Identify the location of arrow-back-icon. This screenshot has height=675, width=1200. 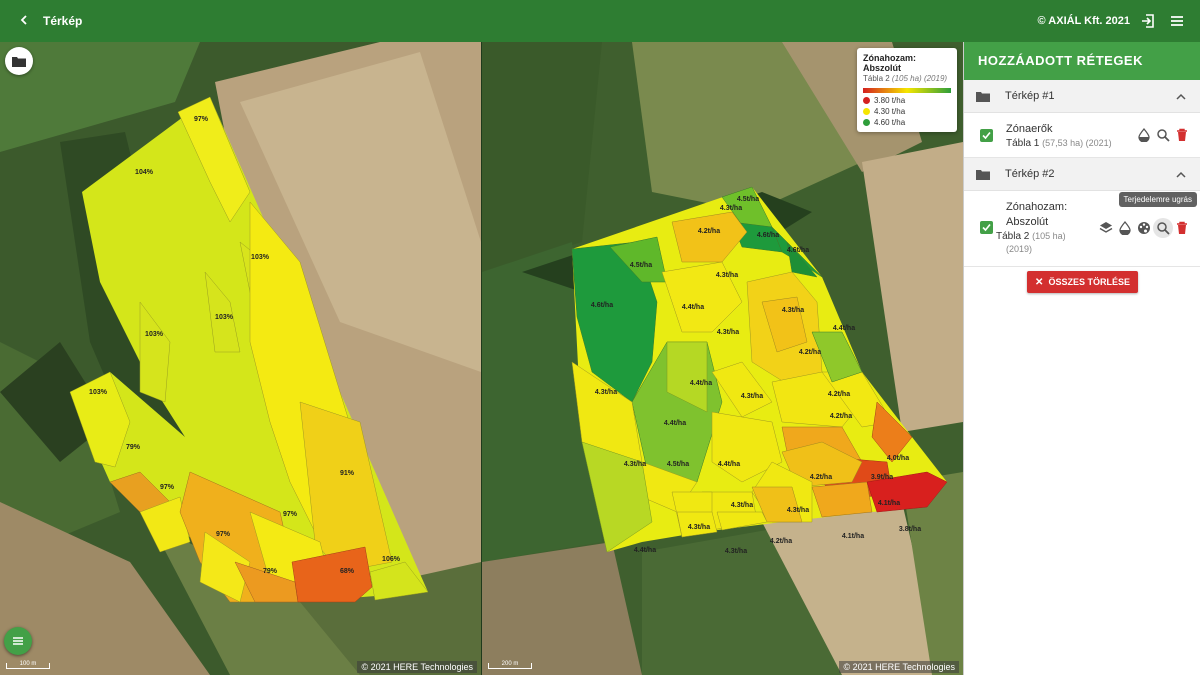
(28, 21).